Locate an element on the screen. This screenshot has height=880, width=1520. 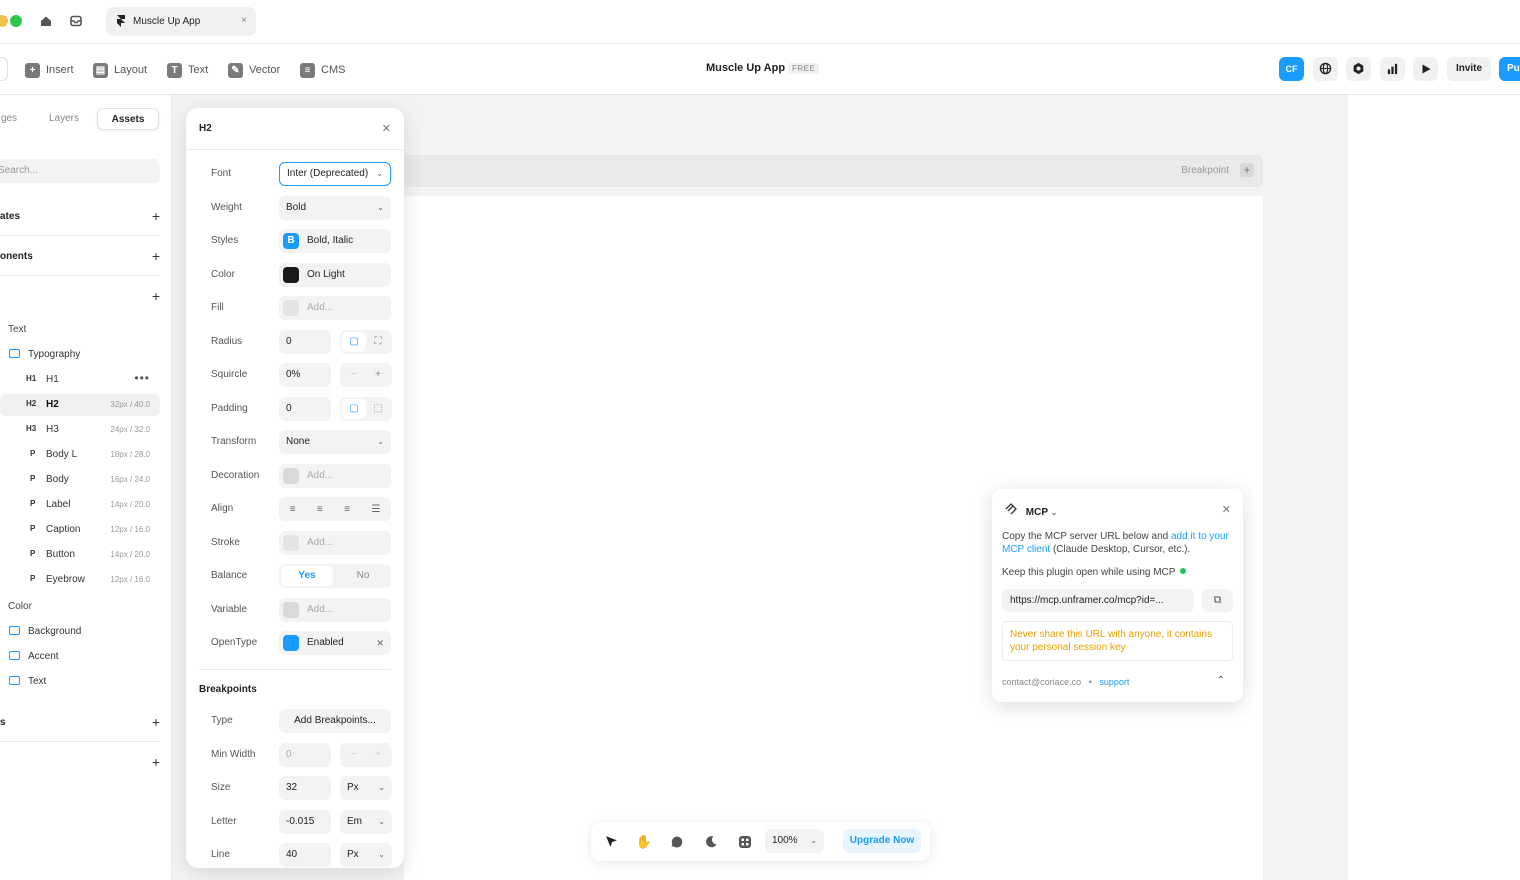
size-unit-select: Px ⌄ is located at coordinates (366, 788).